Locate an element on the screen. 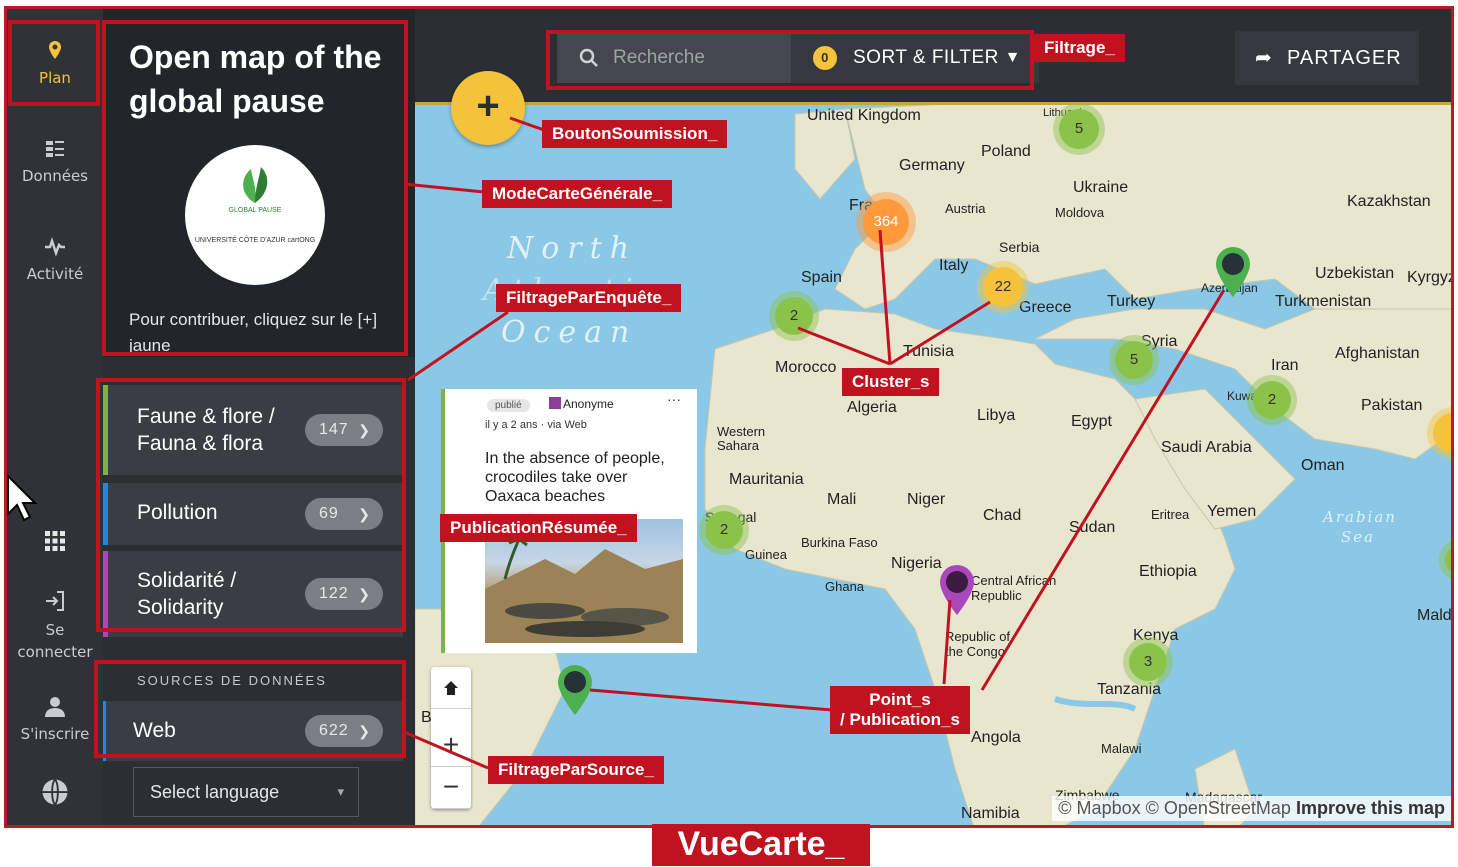  annotation-label-source: FiltrageParSource_ is located at coordinates (576, 770).